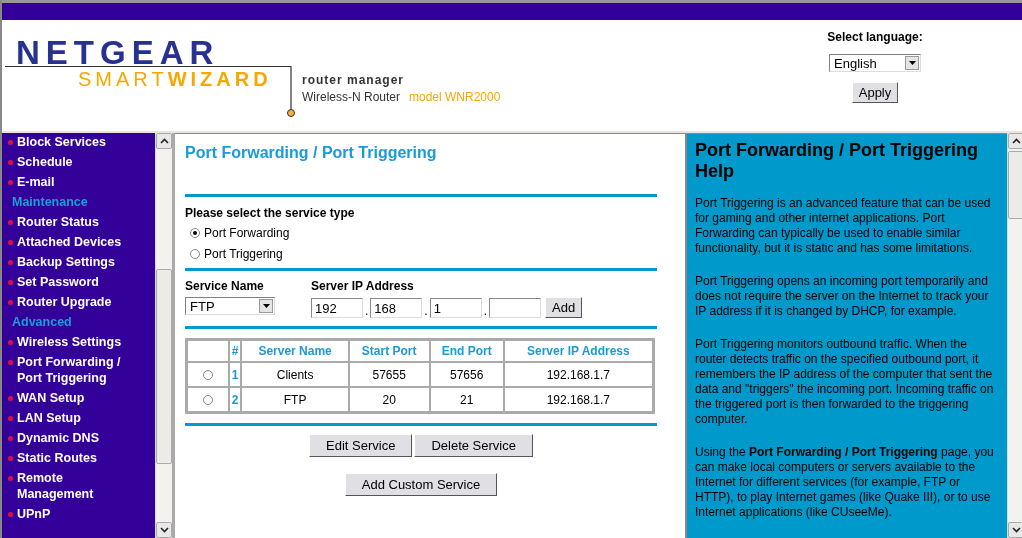  What do you see at coordinates (389, 374) in the screenshot?
I see `table-cell: 57655` at bounding box center [389, 374].